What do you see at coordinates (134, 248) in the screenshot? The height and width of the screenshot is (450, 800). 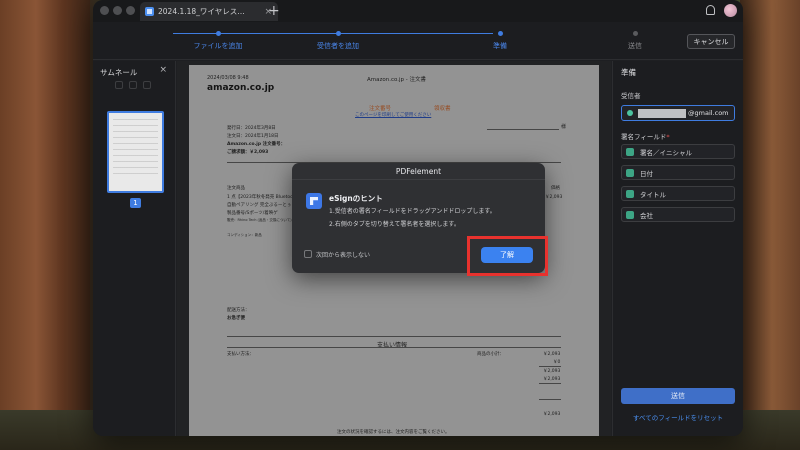 I see `thumbnail-sidebar: サムネール × 1` at bounding box center [134, 248].